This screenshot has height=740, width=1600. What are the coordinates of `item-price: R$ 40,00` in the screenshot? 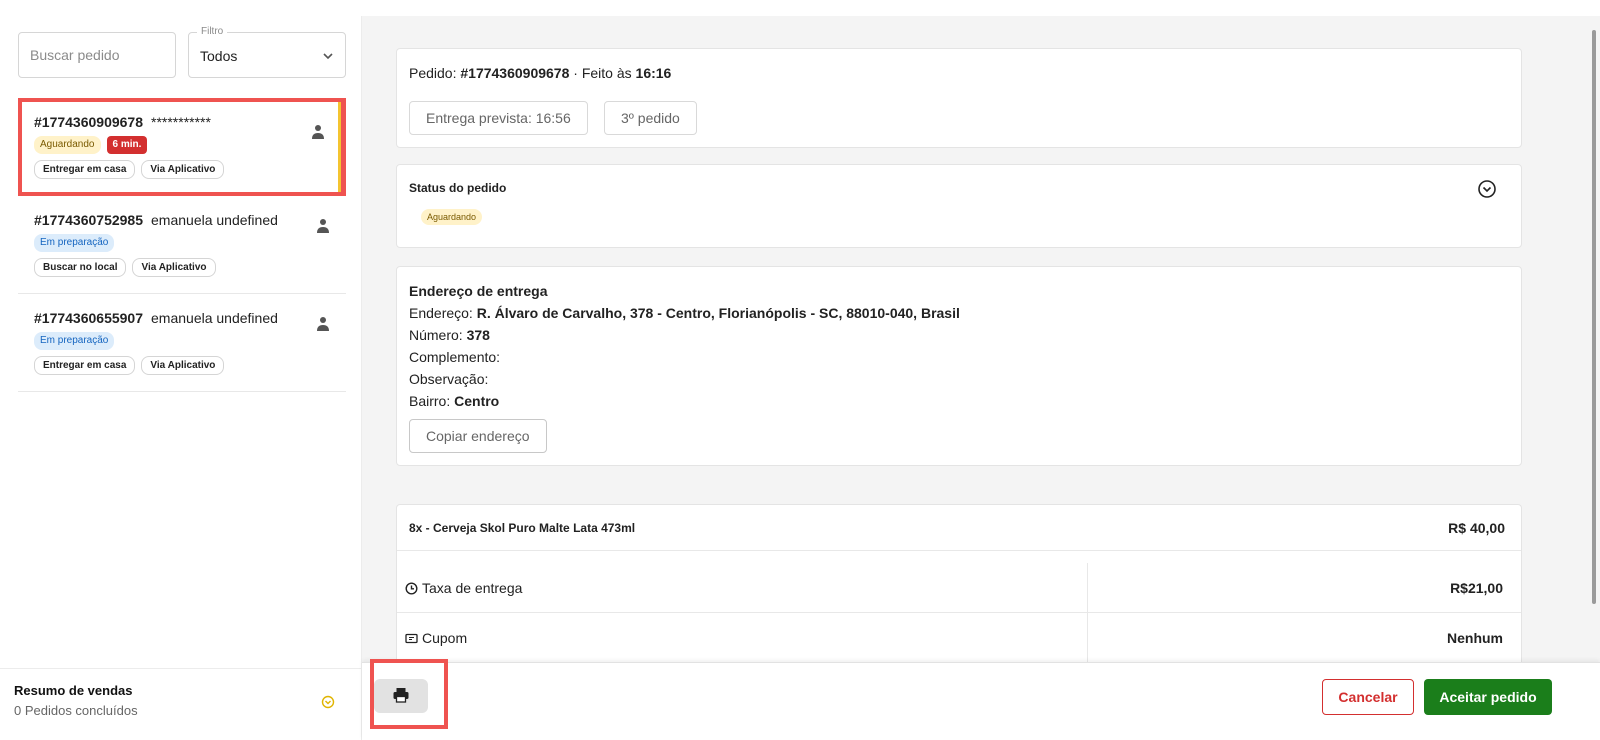 It's located at (1476, 528).